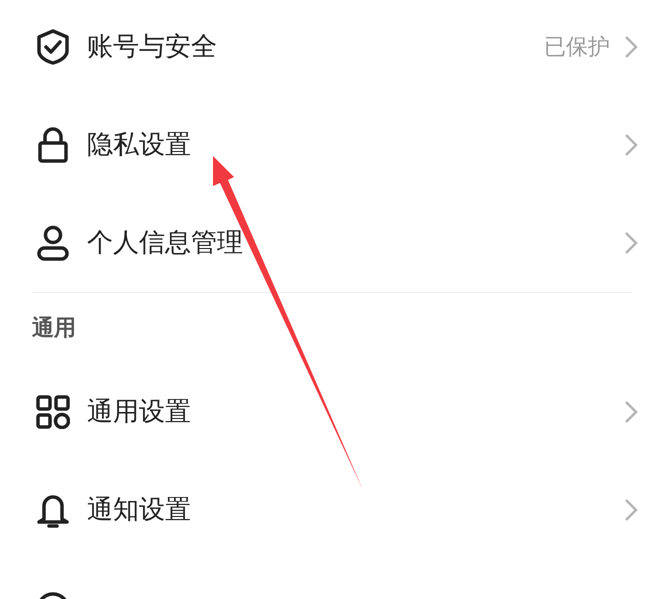  What do you see at coordinates (165, 243) in the screenshot?
I see `setting-label: 个人信息管理` at bounding box center [165, 243].